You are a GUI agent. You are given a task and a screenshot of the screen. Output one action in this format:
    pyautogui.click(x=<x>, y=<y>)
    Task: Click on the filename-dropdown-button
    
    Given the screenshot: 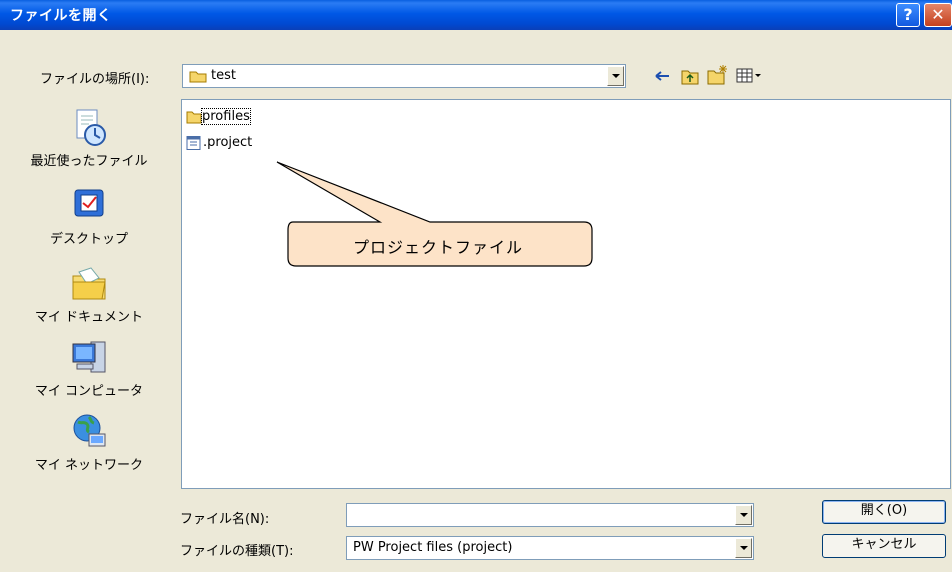 What is the action you would take?
    pyautogui.click(x=743, y=515)
    